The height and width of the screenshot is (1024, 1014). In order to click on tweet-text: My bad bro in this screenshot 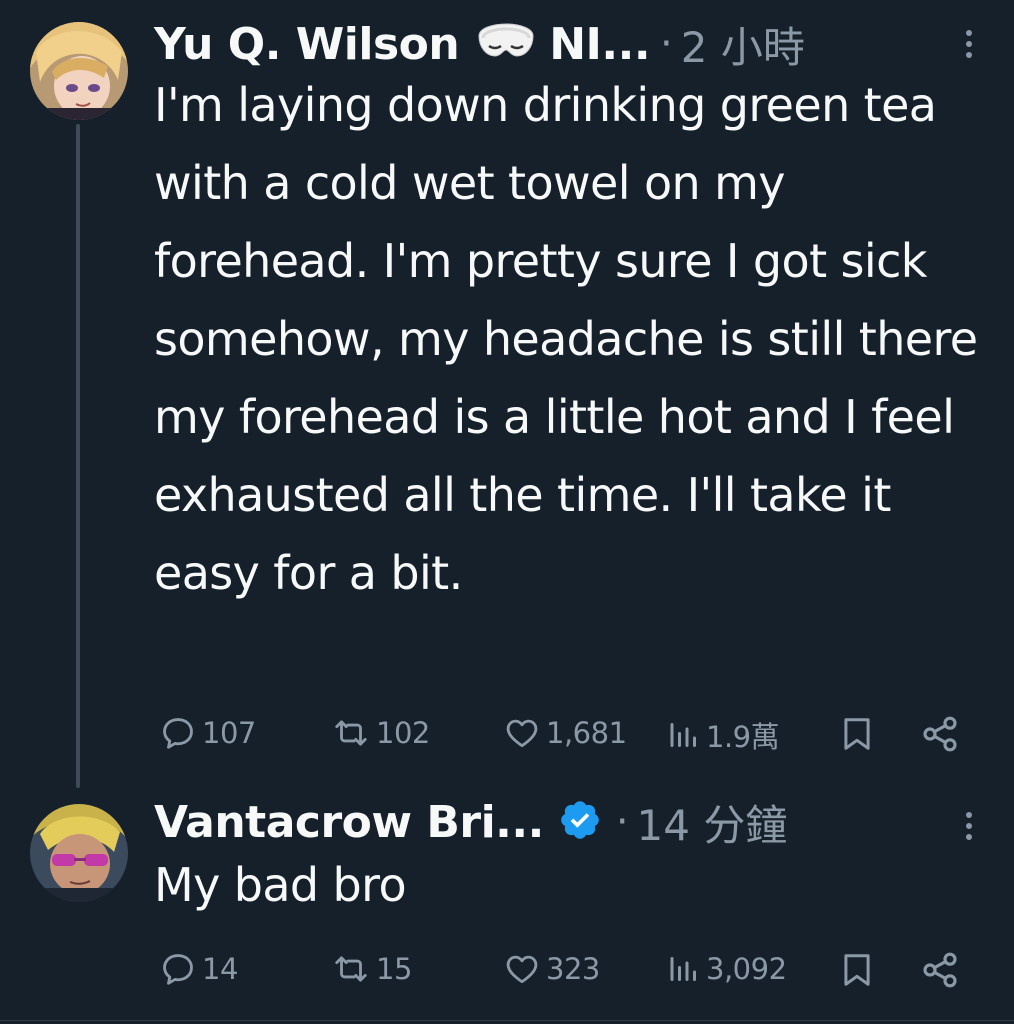, I will do `click(280, 885)`.